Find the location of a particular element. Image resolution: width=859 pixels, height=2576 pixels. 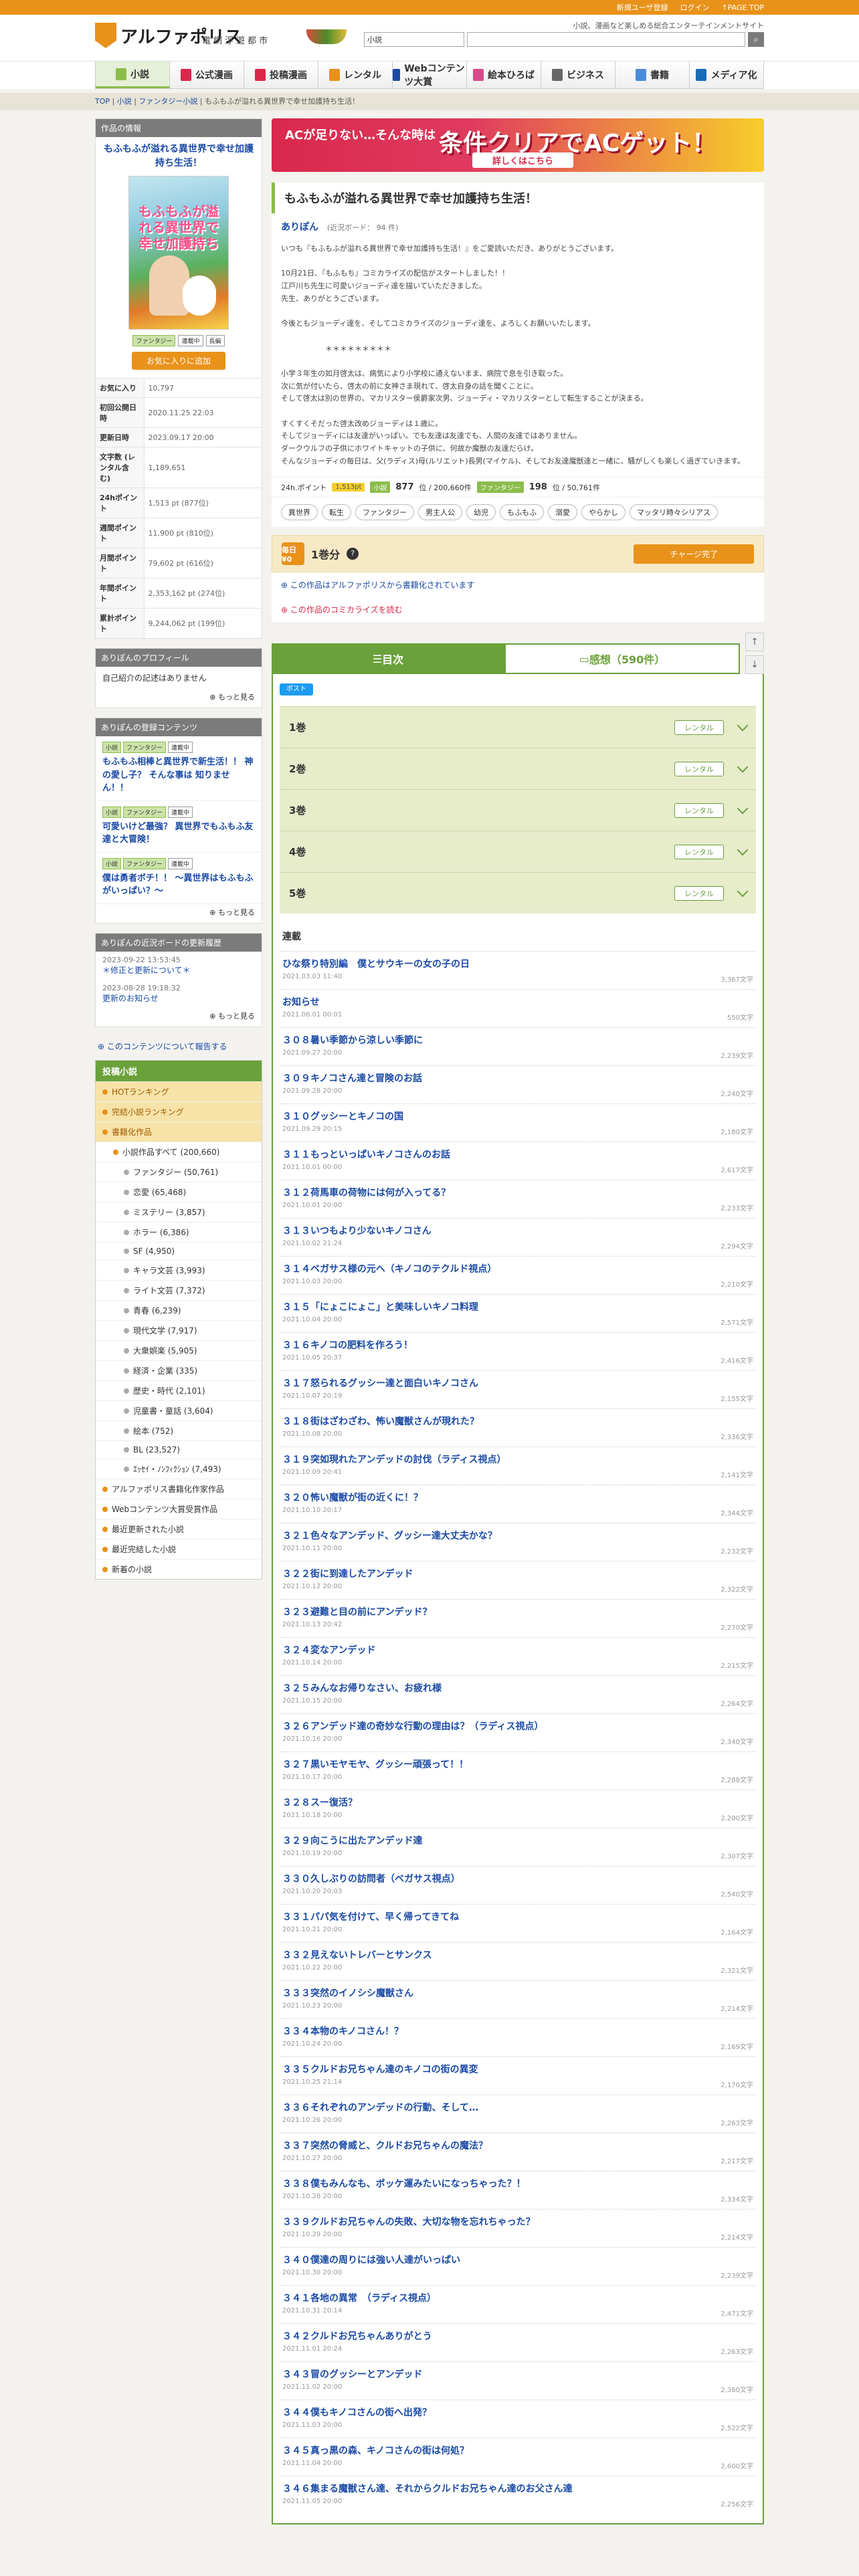

scroll-down-icon: ↓ is located at coordinates (755, 665).